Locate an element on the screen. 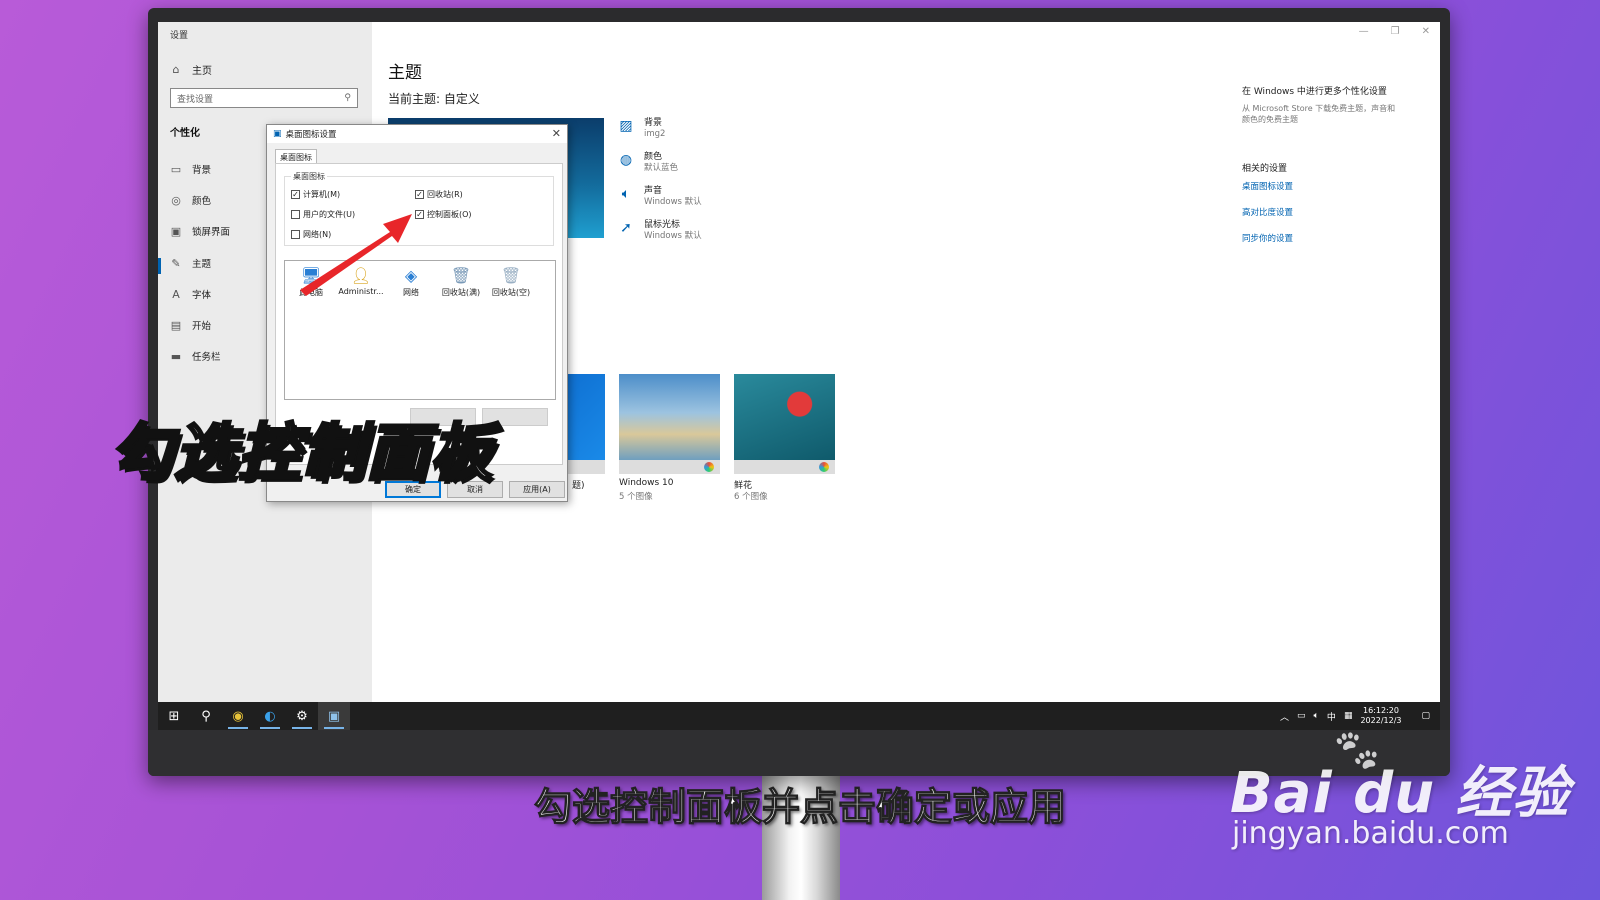 This screenshot has width=1600, height=900. windows-logo-icon: ⊞ is located at coordinates (174, 716).